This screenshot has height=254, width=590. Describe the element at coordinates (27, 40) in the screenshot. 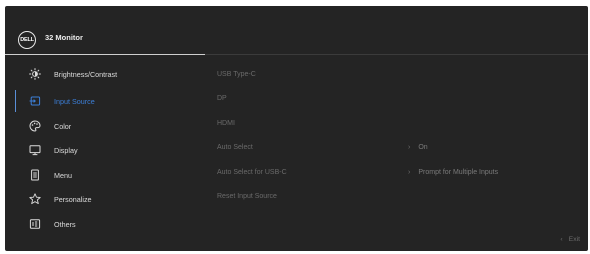

I see `dell-logo: DELL` at that location.